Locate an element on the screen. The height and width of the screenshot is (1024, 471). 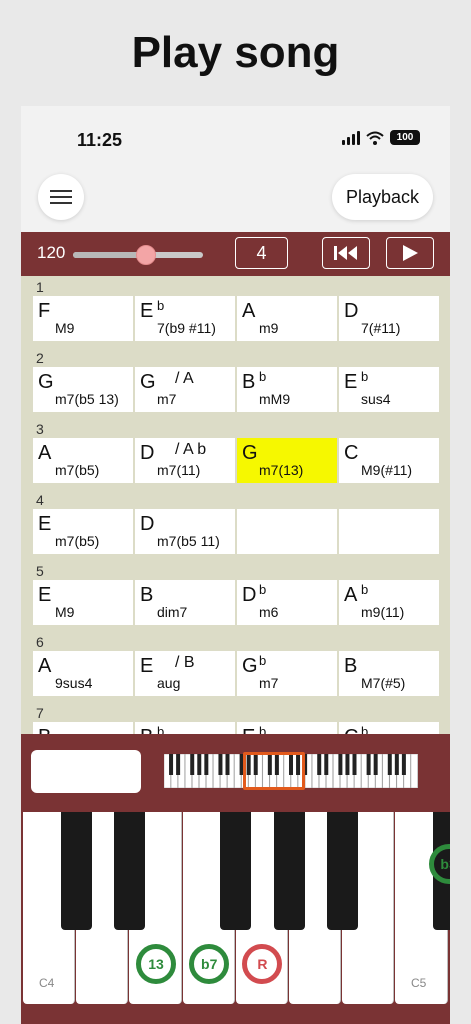
beats-selector: 4 is located at coordinates (261, 253).